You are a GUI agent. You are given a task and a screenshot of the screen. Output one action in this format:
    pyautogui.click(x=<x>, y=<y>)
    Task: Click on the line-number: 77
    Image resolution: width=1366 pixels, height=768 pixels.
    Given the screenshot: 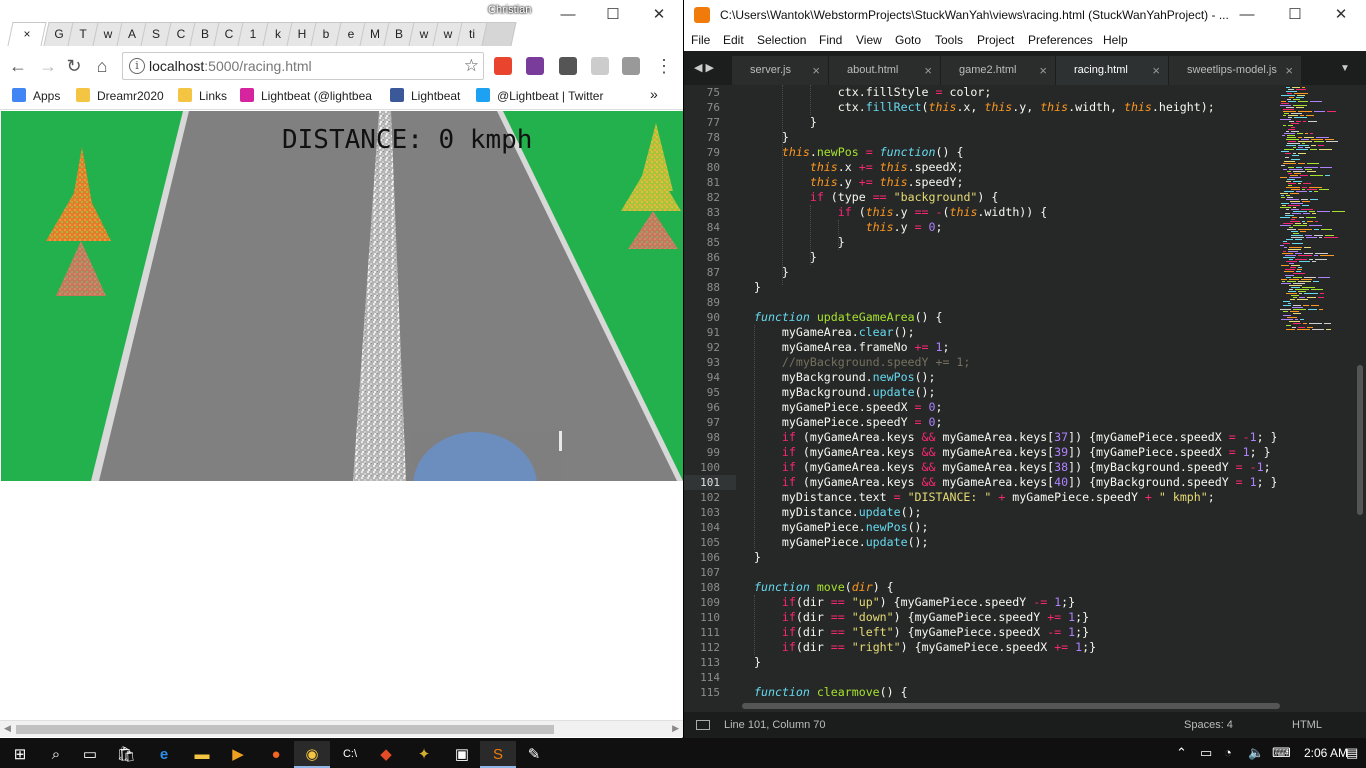 What is the action you would take?
    pyautogui.click(x=713, y=122)
    